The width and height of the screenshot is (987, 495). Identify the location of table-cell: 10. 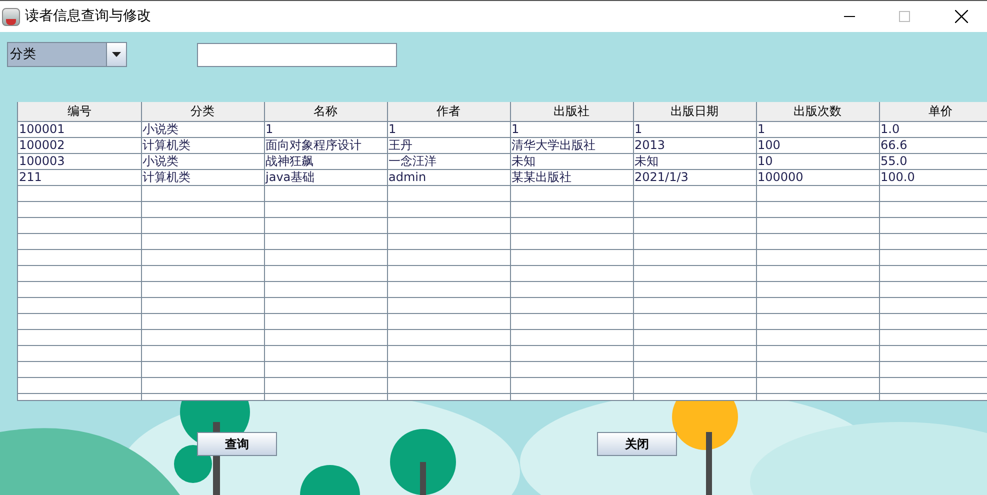
(817, 161).